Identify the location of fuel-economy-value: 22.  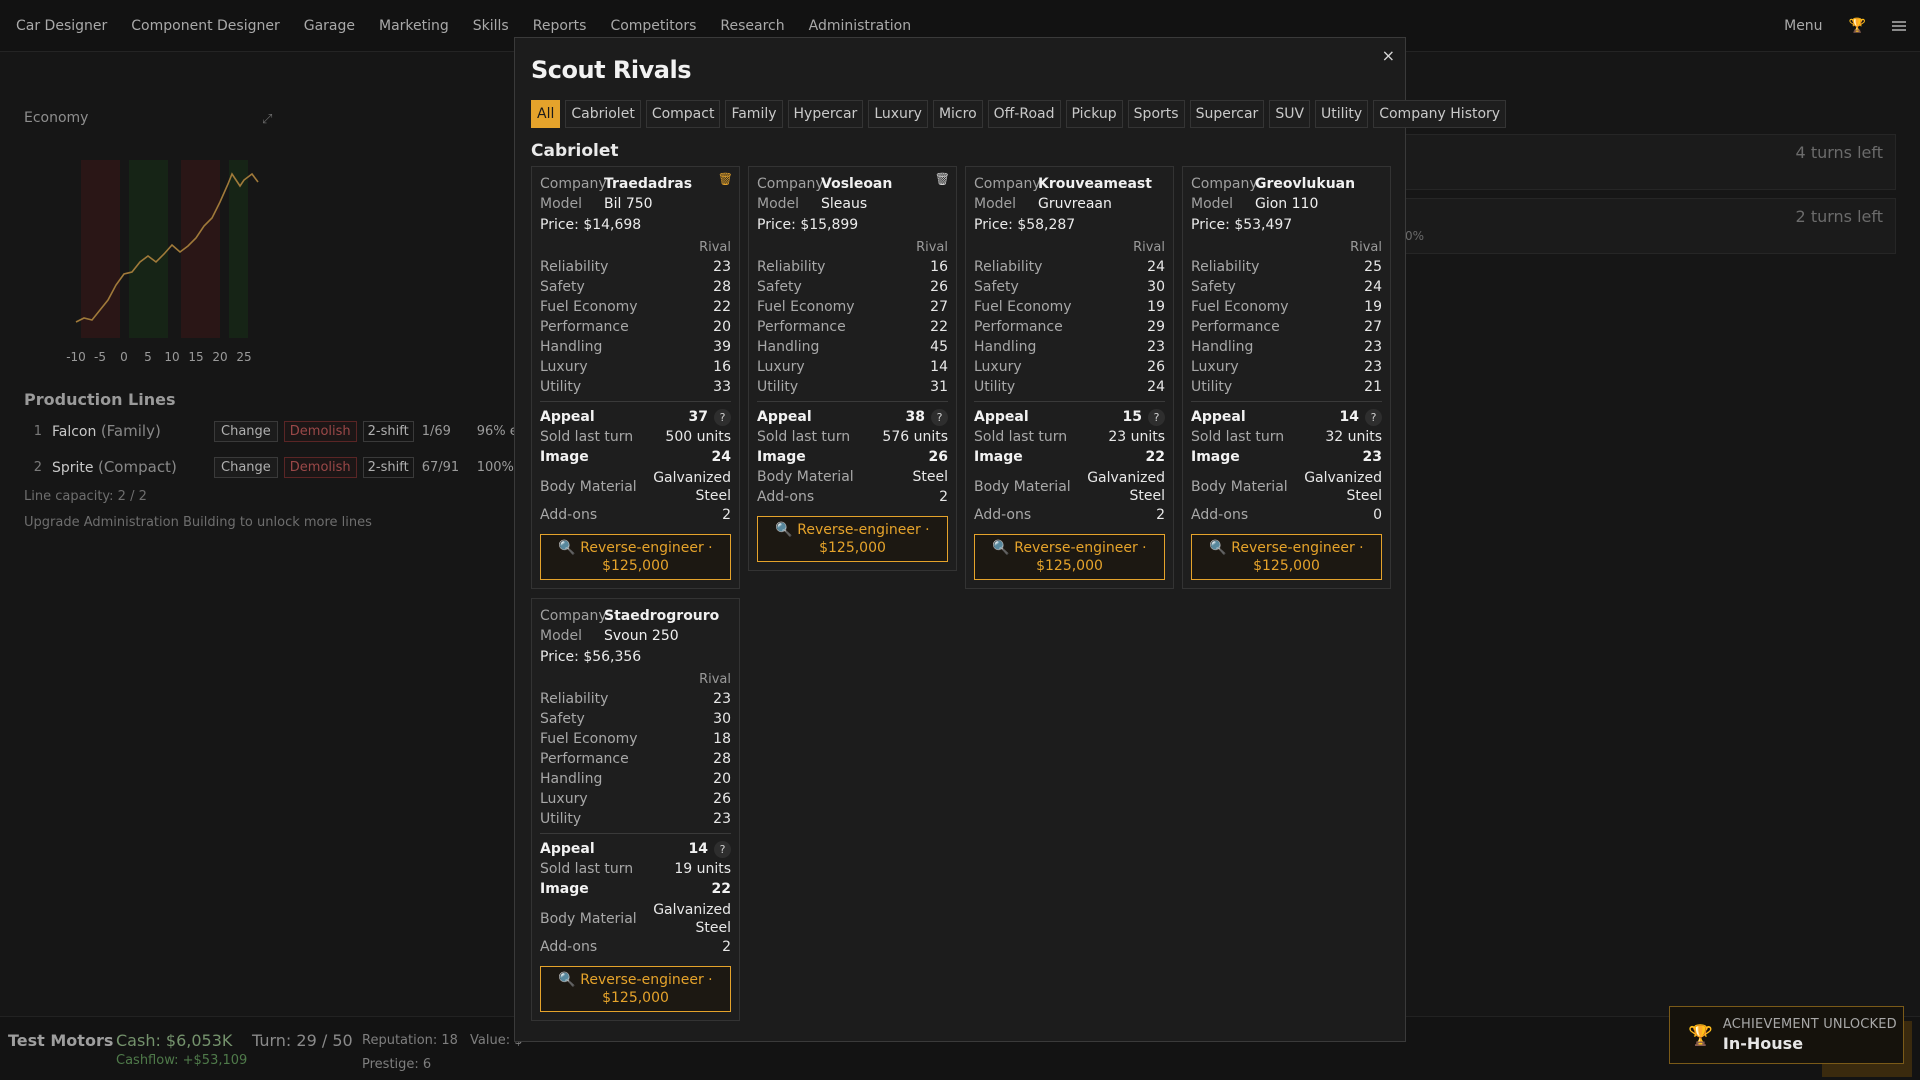
(722, 307).